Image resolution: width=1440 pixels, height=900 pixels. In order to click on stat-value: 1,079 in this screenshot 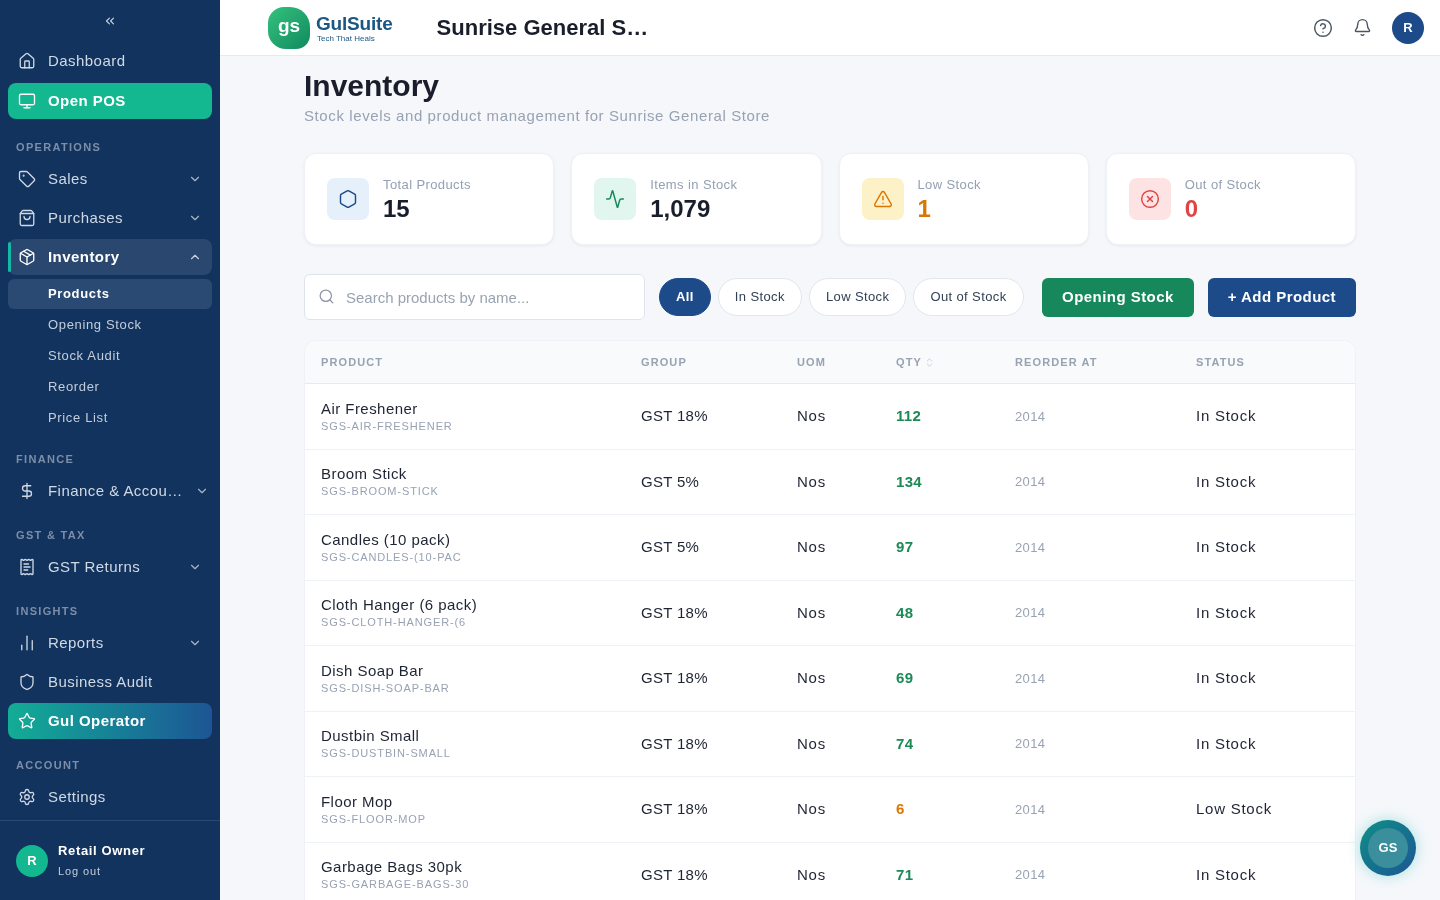, I will do `click(681, 209)`.